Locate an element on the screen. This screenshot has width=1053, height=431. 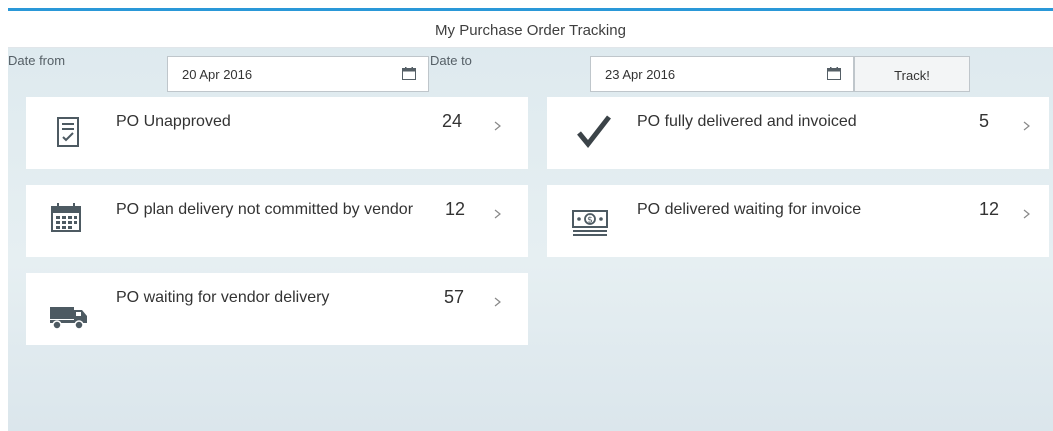
date-to-field: 23 Apr 2016 is located at coordinates (722, 74).